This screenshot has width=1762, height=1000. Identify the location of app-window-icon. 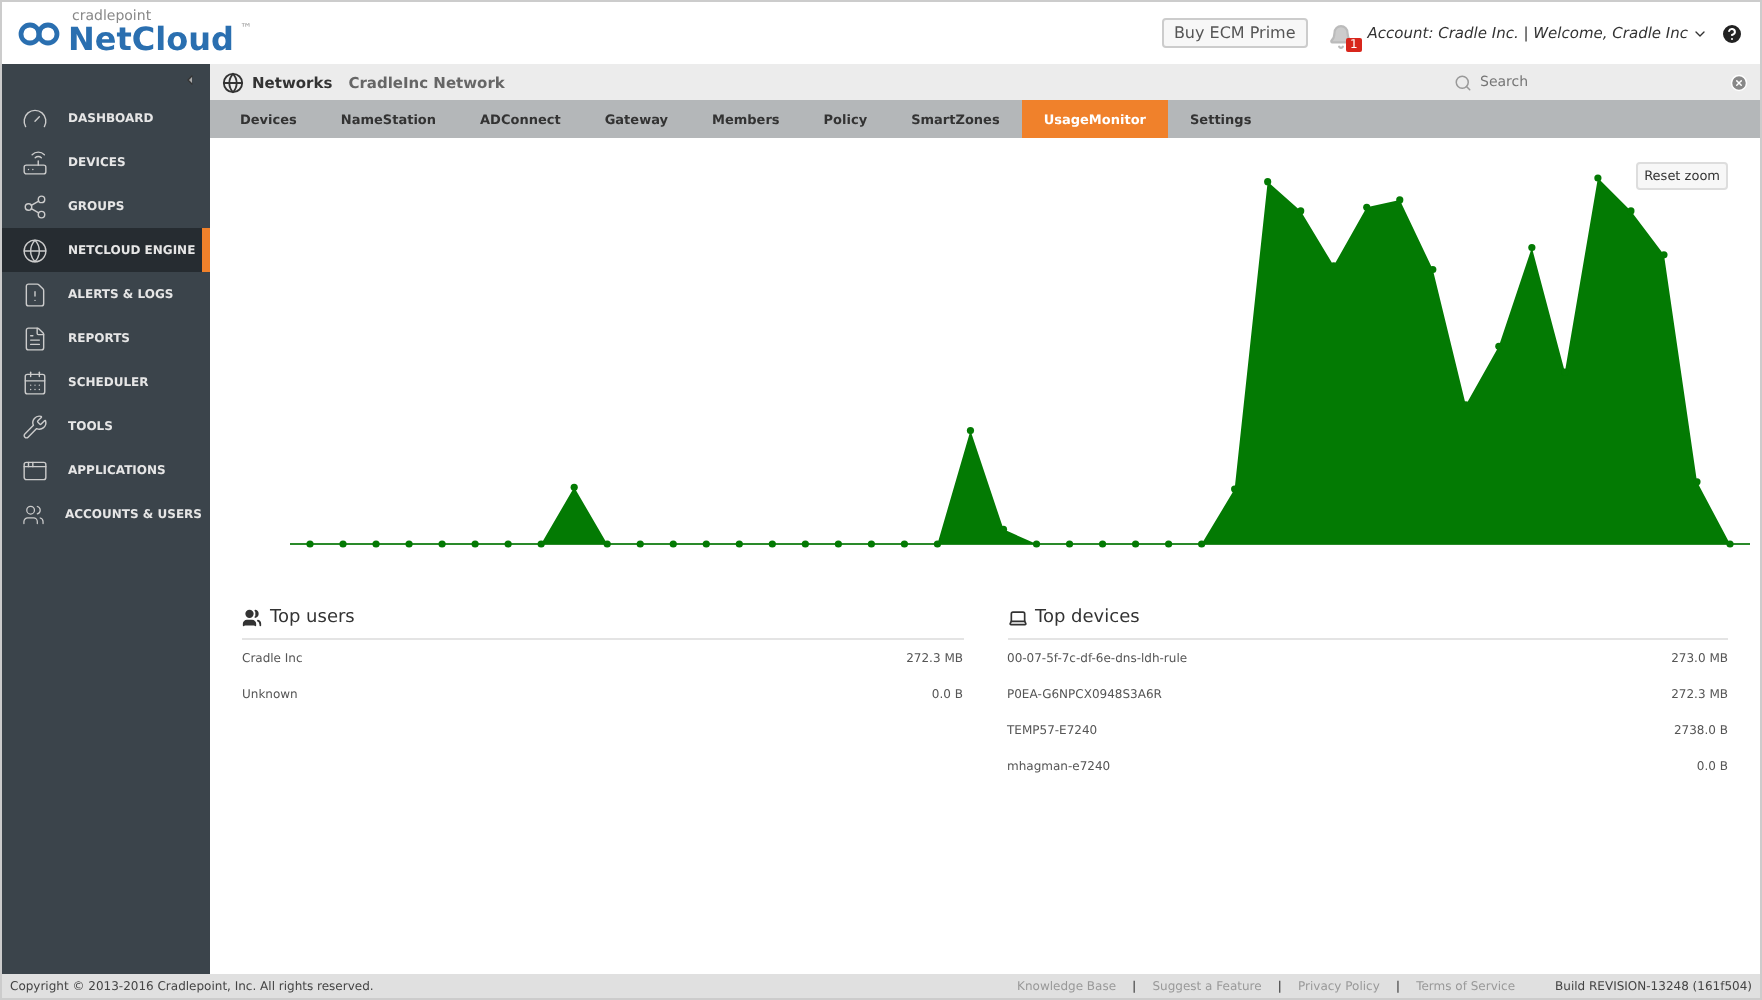
(35, 470).